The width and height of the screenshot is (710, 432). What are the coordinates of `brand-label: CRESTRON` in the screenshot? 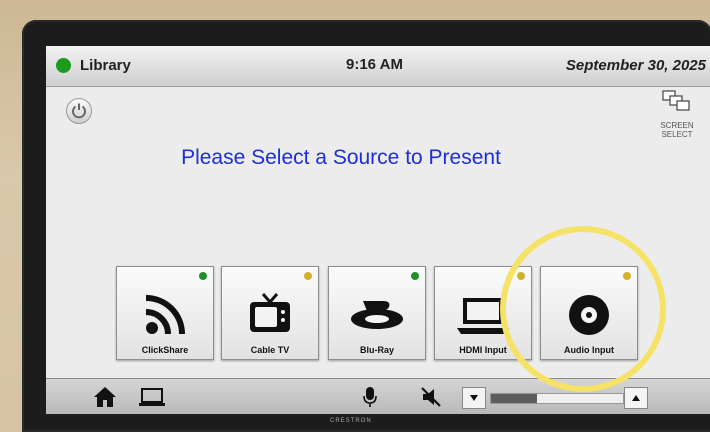 It's located at (351, 421).